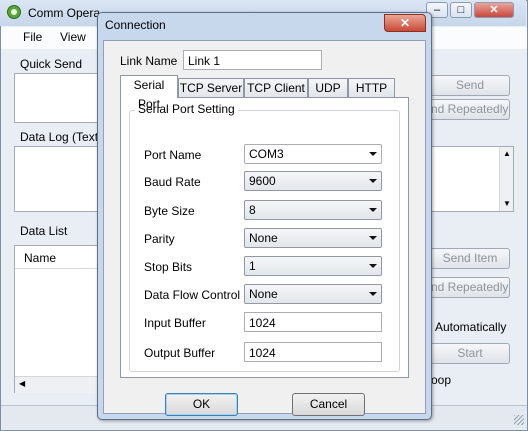 This screenshot has width=528, height=431. What do you see at coordinates (263, 294) in the screenshot?
I see `flow-control-value: None` at bounding box center [263, 294].